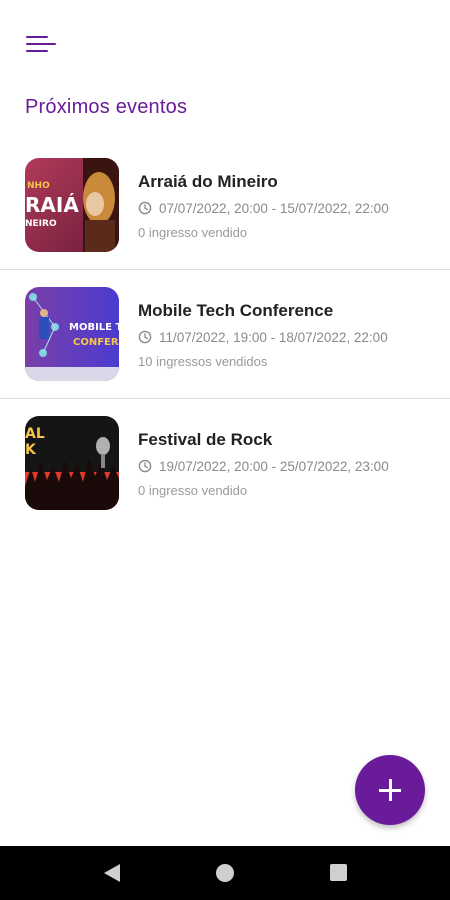 The width and height of the screenshot is (450, 900). I want to click on event-date-row: 07/07/2022, 20:00 - 15/07/2022, 22:00, so click(263, 208).